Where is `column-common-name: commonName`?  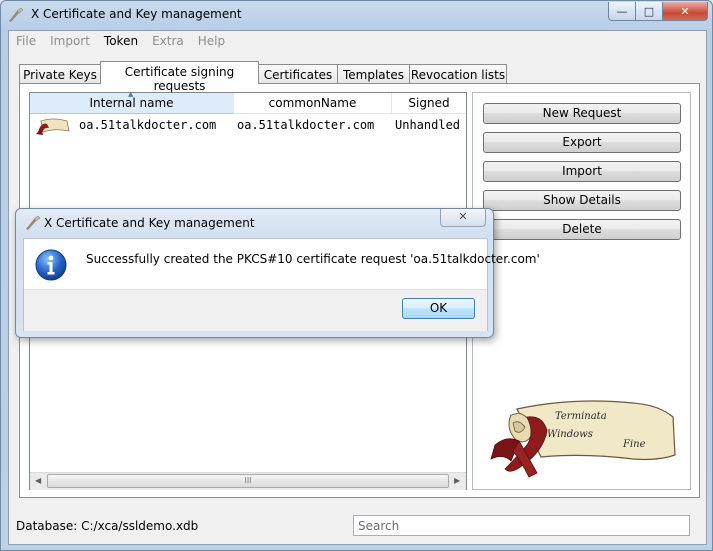 column-common-name: commonName is located at coordinates (313, 103).